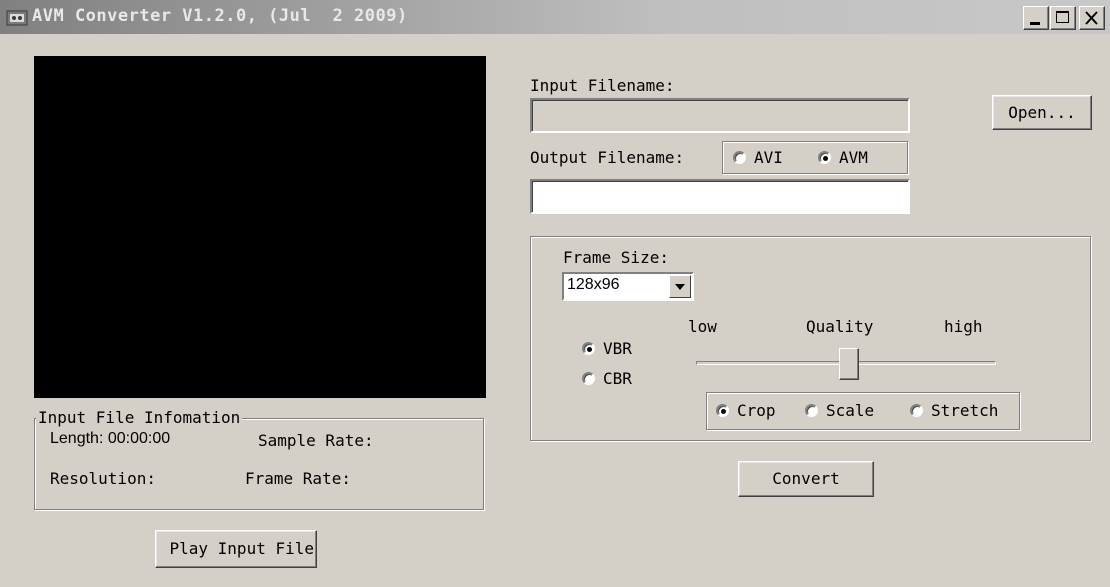 The image size is (1110, 587). Describe the element at coordinates (850, 410) in the screenshot. I see `radio-scale-label: Scale` at that location.